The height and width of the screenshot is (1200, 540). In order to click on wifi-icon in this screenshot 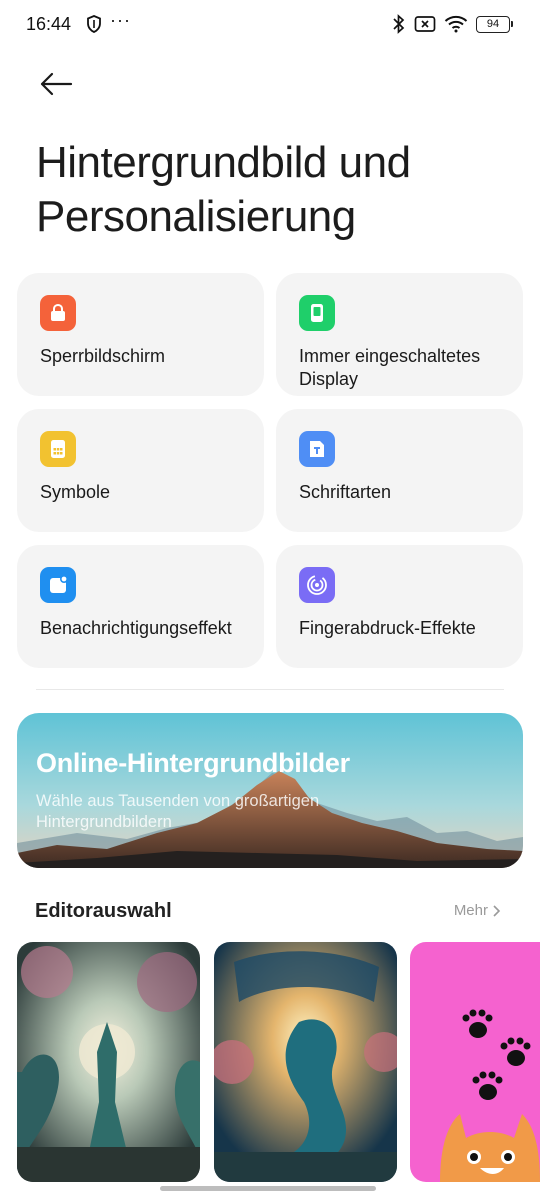, I will do `click(456, 24)`.